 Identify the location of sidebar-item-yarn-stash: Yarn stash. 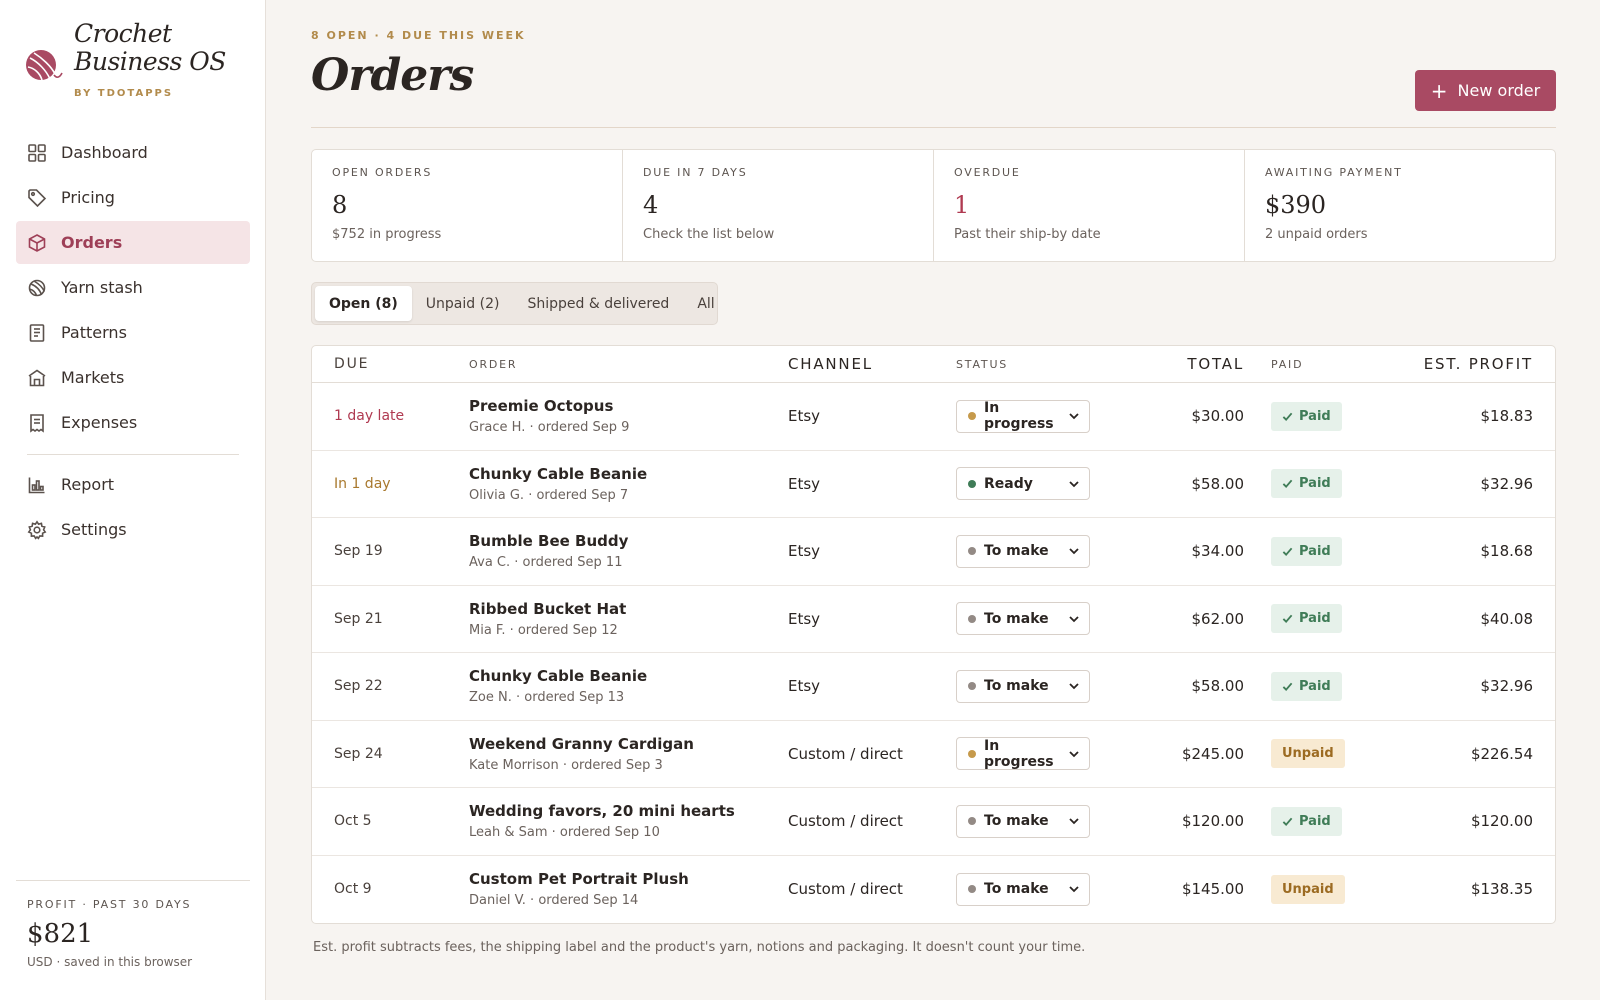
(133, 287).